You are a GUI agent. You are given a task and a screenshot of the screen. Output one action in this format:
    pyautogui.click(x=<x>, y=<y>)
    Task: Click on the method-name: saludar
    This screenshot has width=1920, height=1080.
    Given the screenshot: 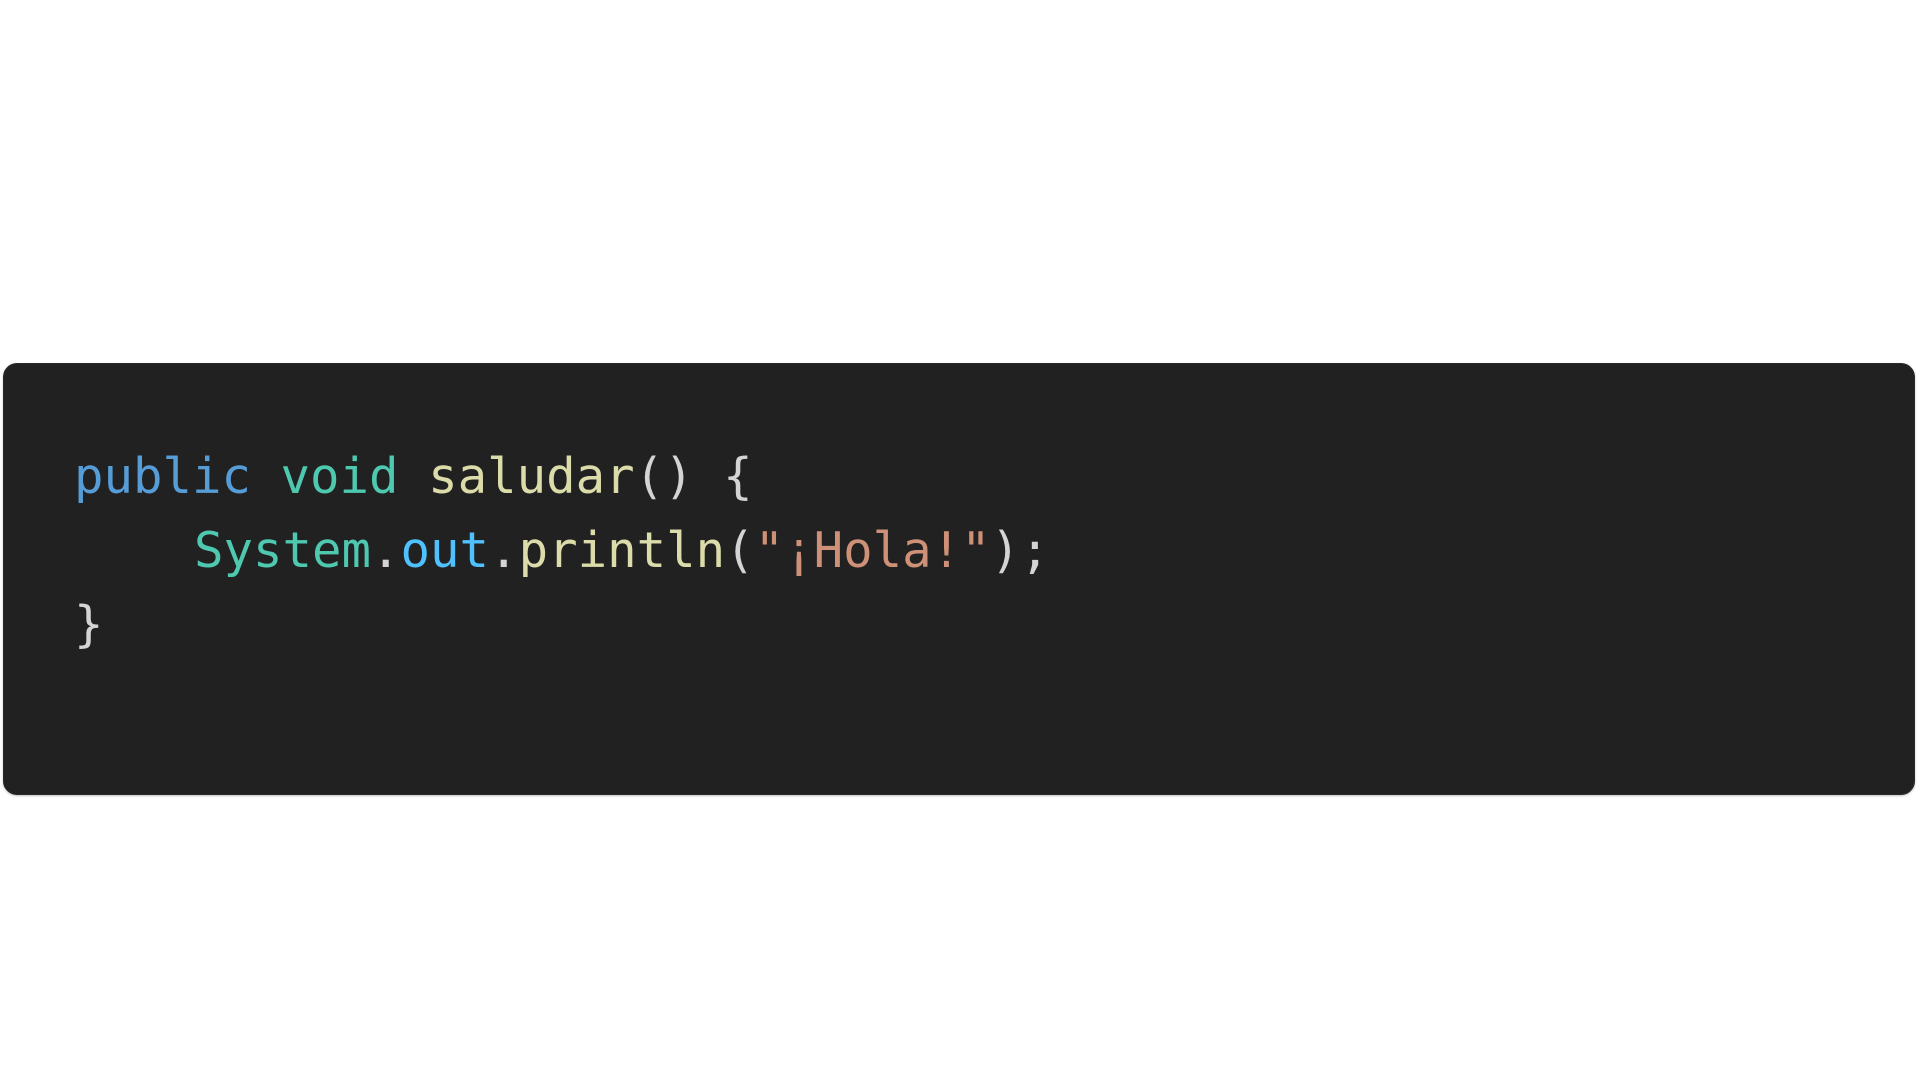 What is the action you would take?
    pyautogui.click(x=531, y=476)
    